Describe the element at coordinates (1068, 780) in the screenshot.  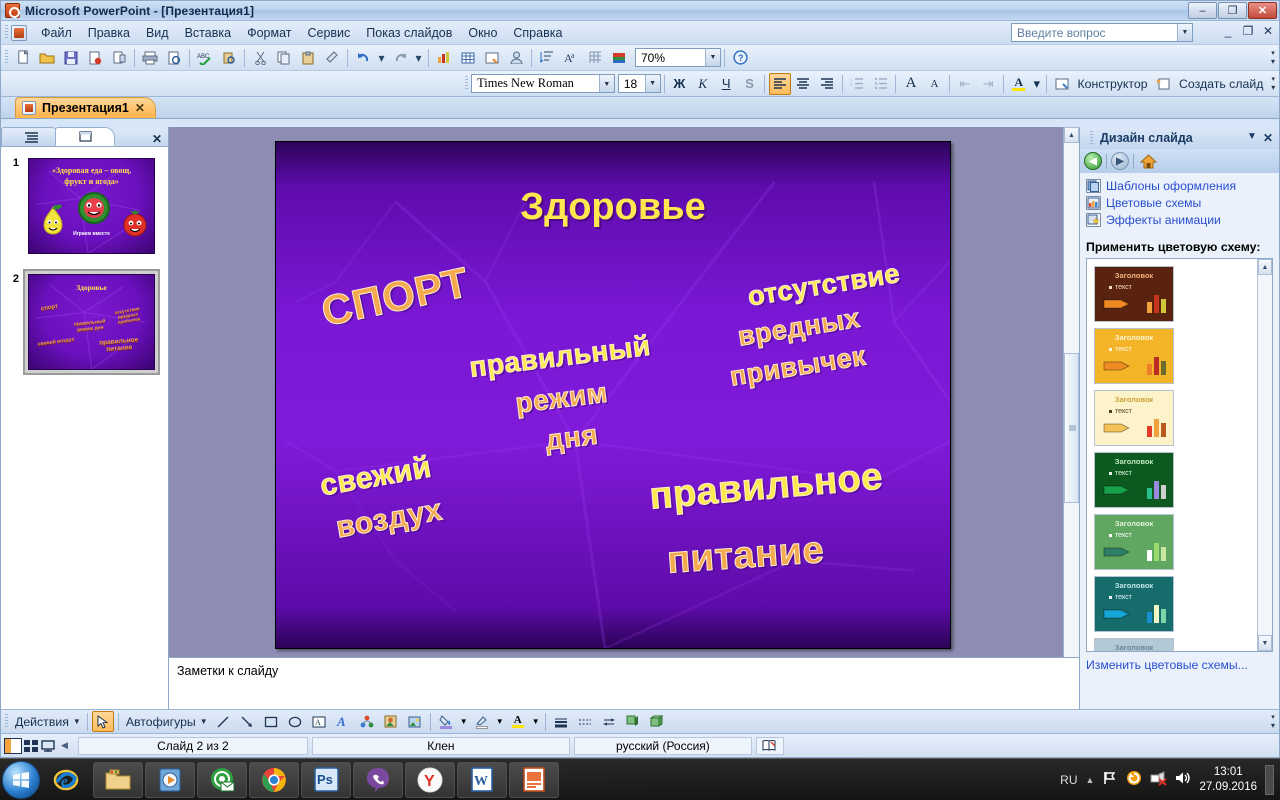
I see `language-indicator: RU` at that location.